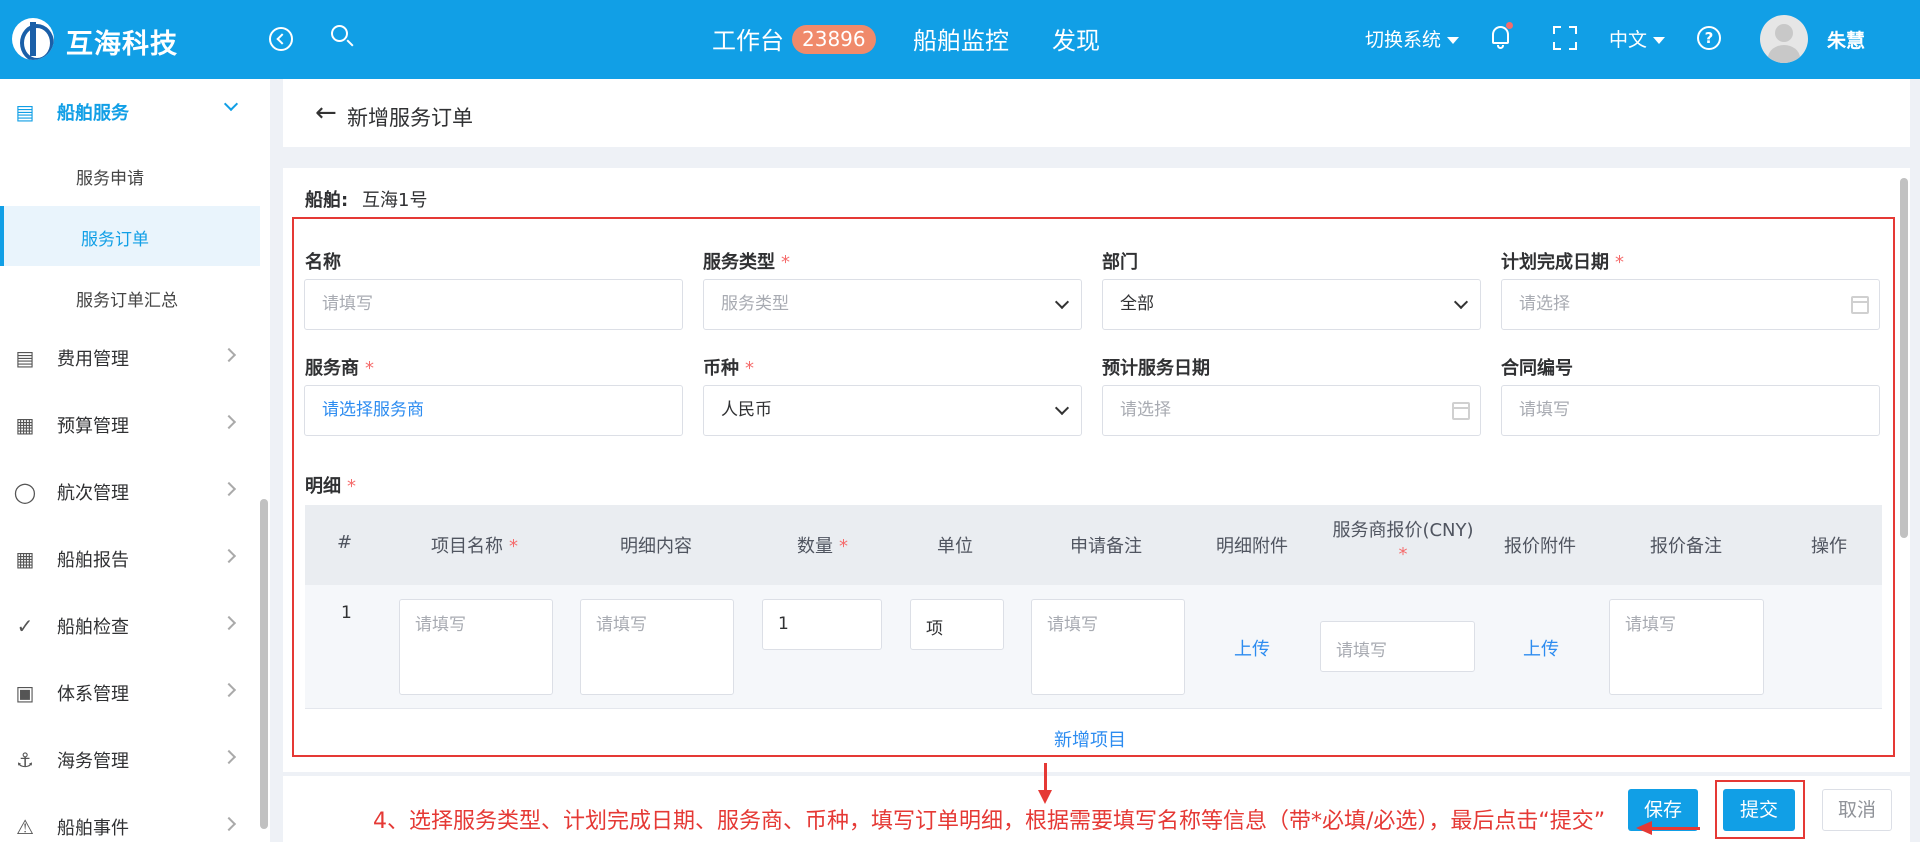 This screenshot has width=1920, height=842. I want to click on sidebar-item-ship-event: ⚠ 船舶事件, so click(130, 818).